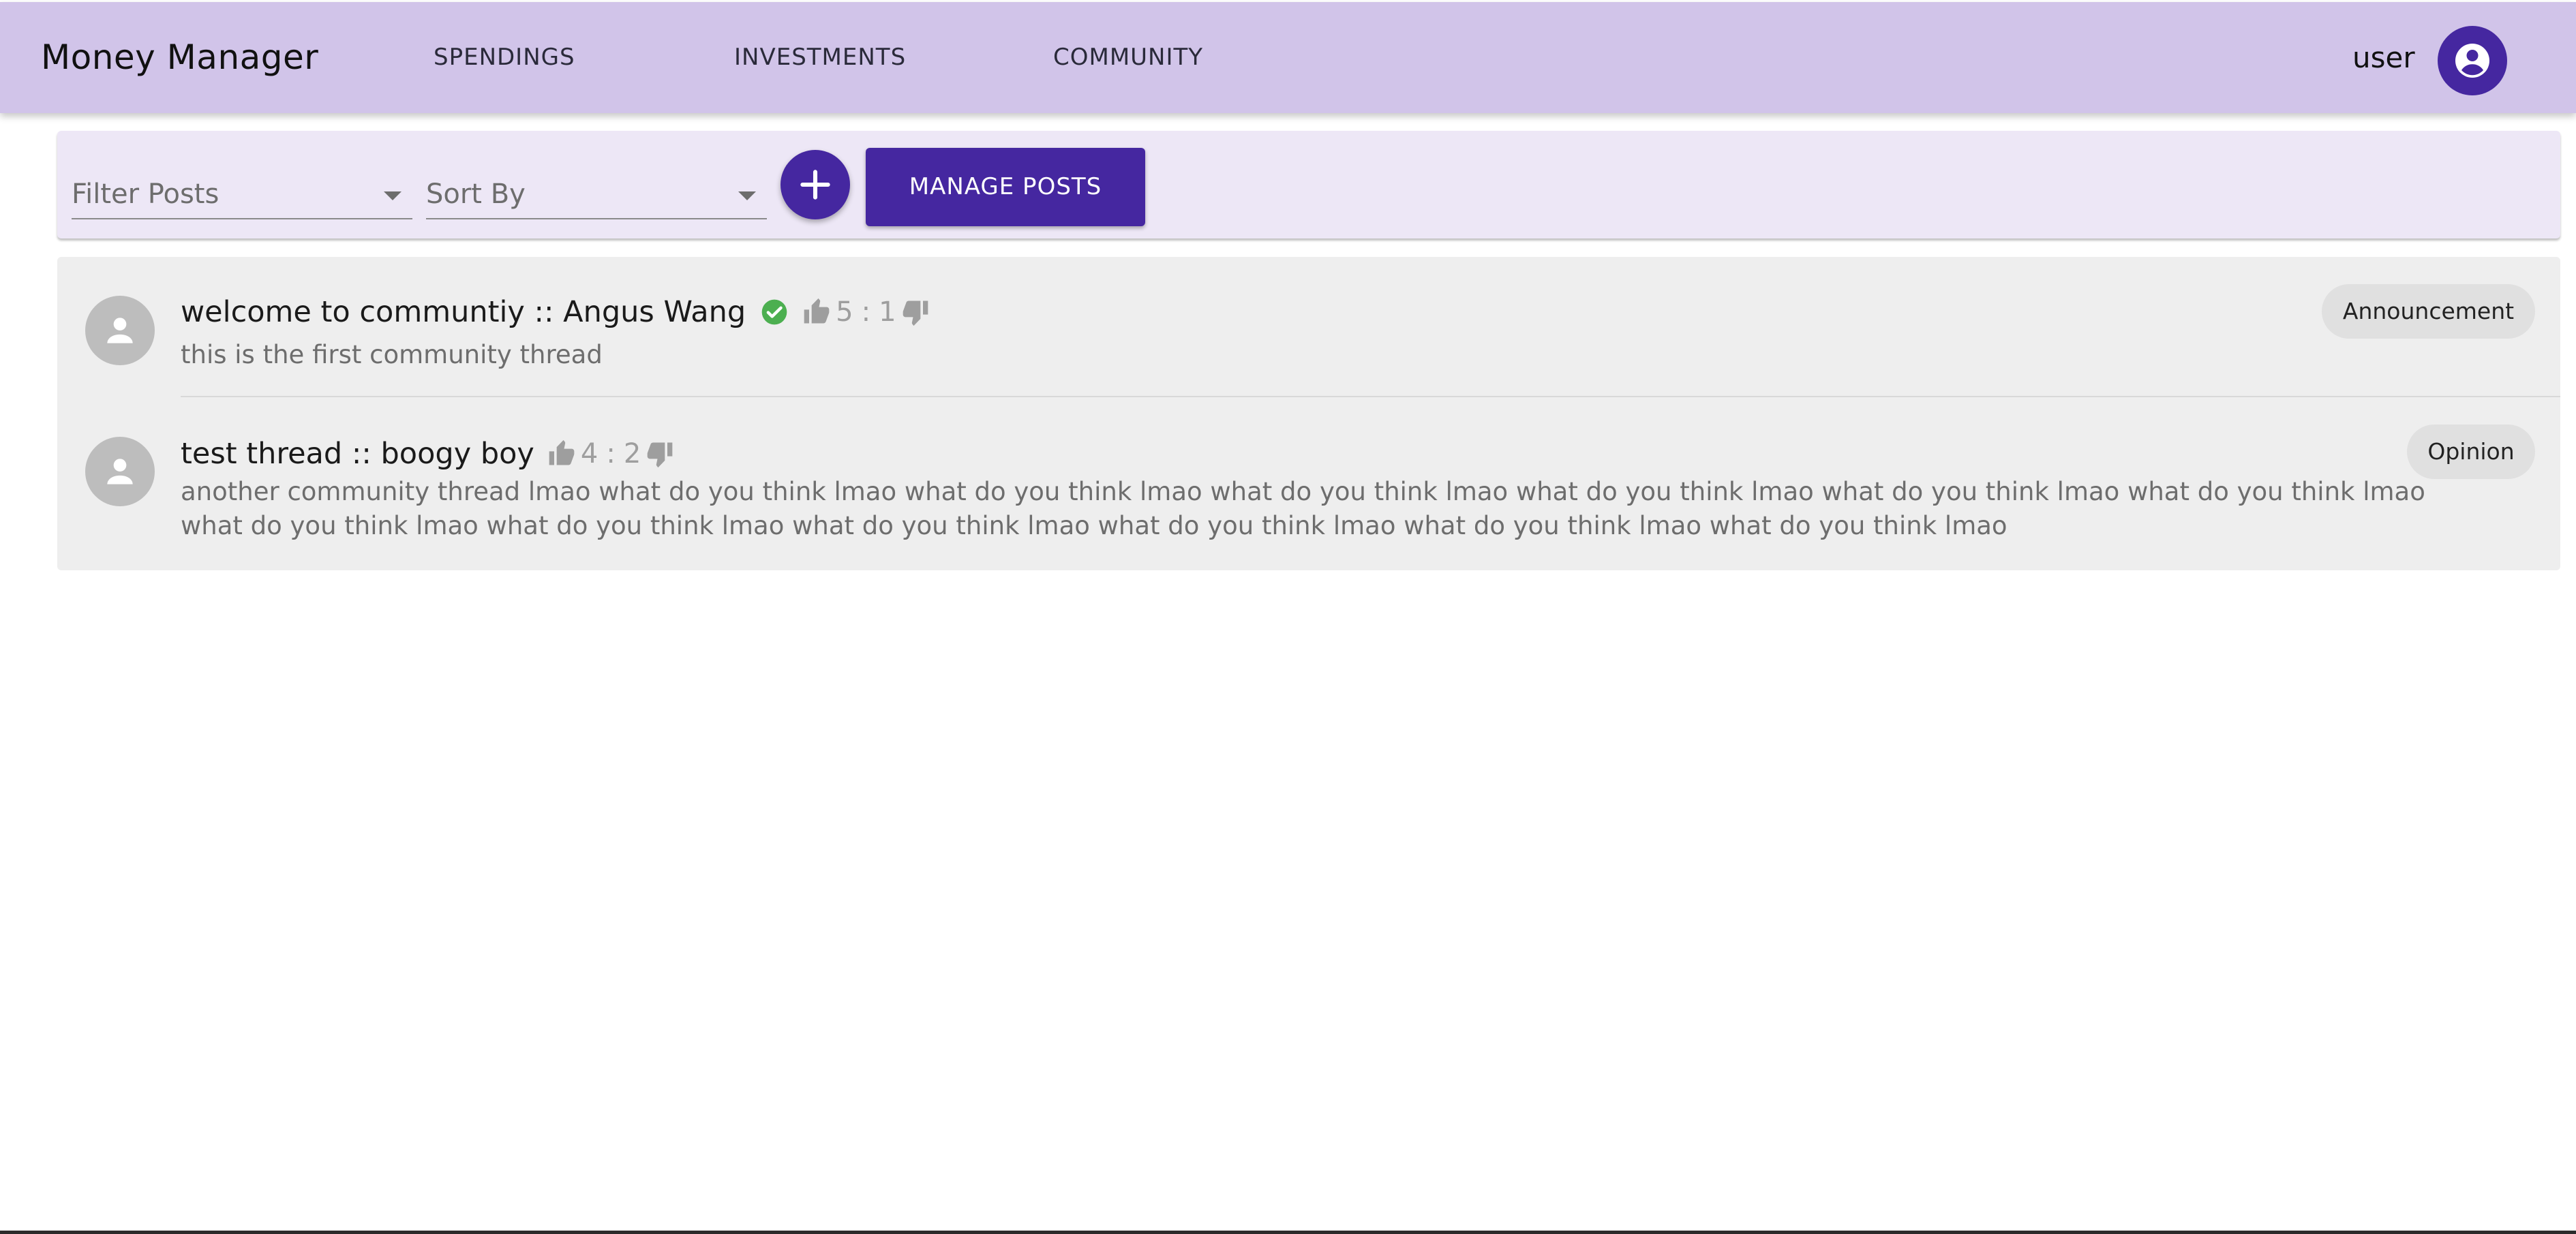  I want to click on post-header: test thread :: boogy boy 4 : 2, so click(428, 454).